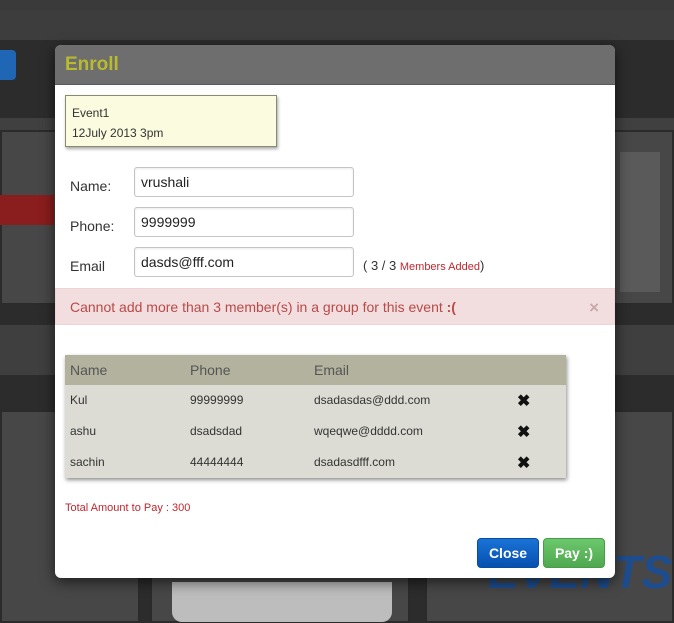 The height and width of the screenshot is (623, 674). What do you see at coordinates (88, 266) in the screenshot?
I see `email-label: Email` at bounding box center [88, 266].